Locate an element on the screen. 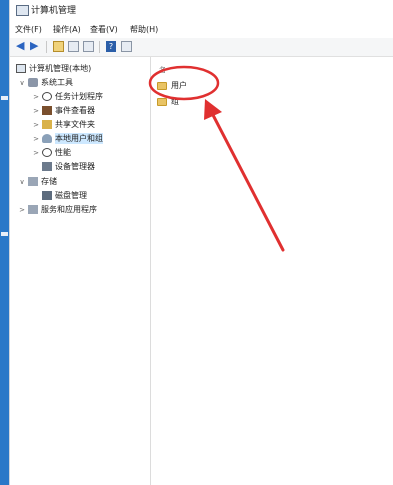  shared-folder-icon is located at coordinates (47, 124).